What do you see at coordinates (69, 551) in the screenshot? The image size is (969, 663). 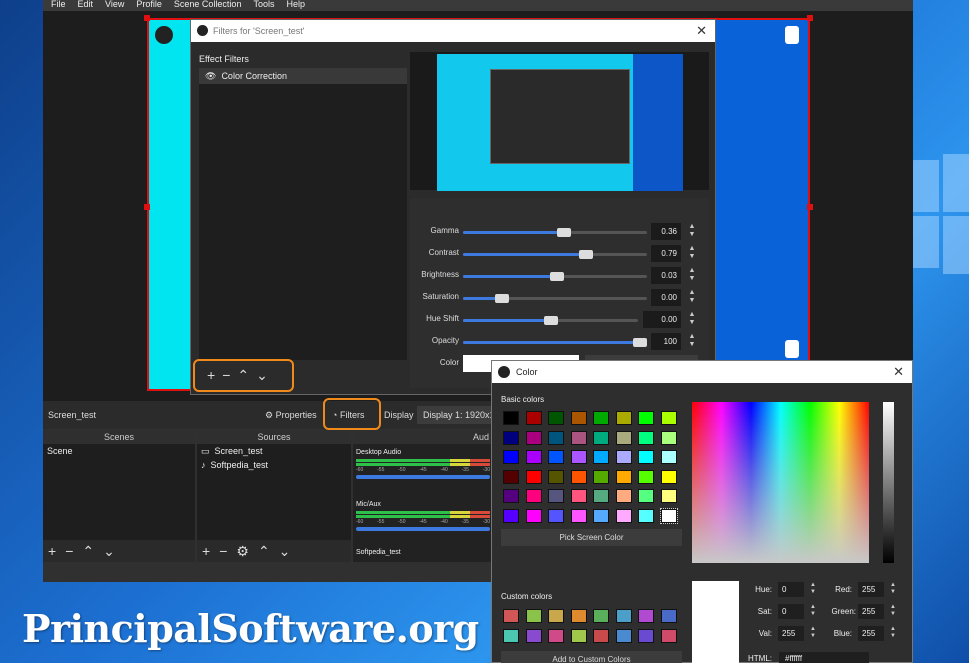 I see `remove-scene-icon: −` at bounding box center [69, 551].